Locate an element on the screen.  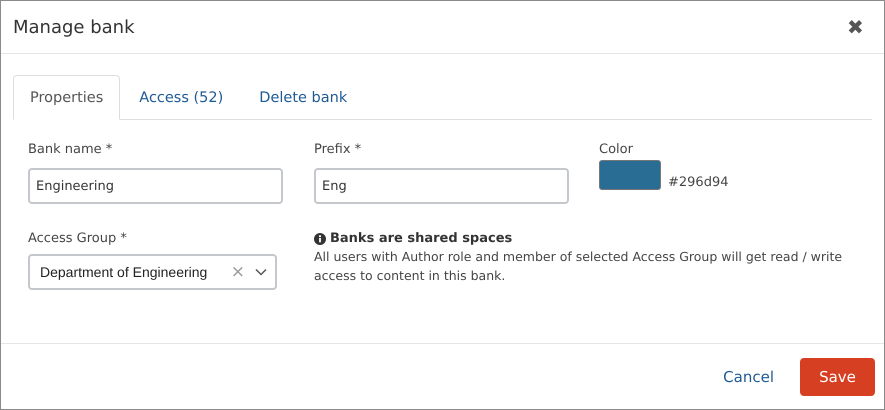
save-button: Save is located at coordinates (837, 377).